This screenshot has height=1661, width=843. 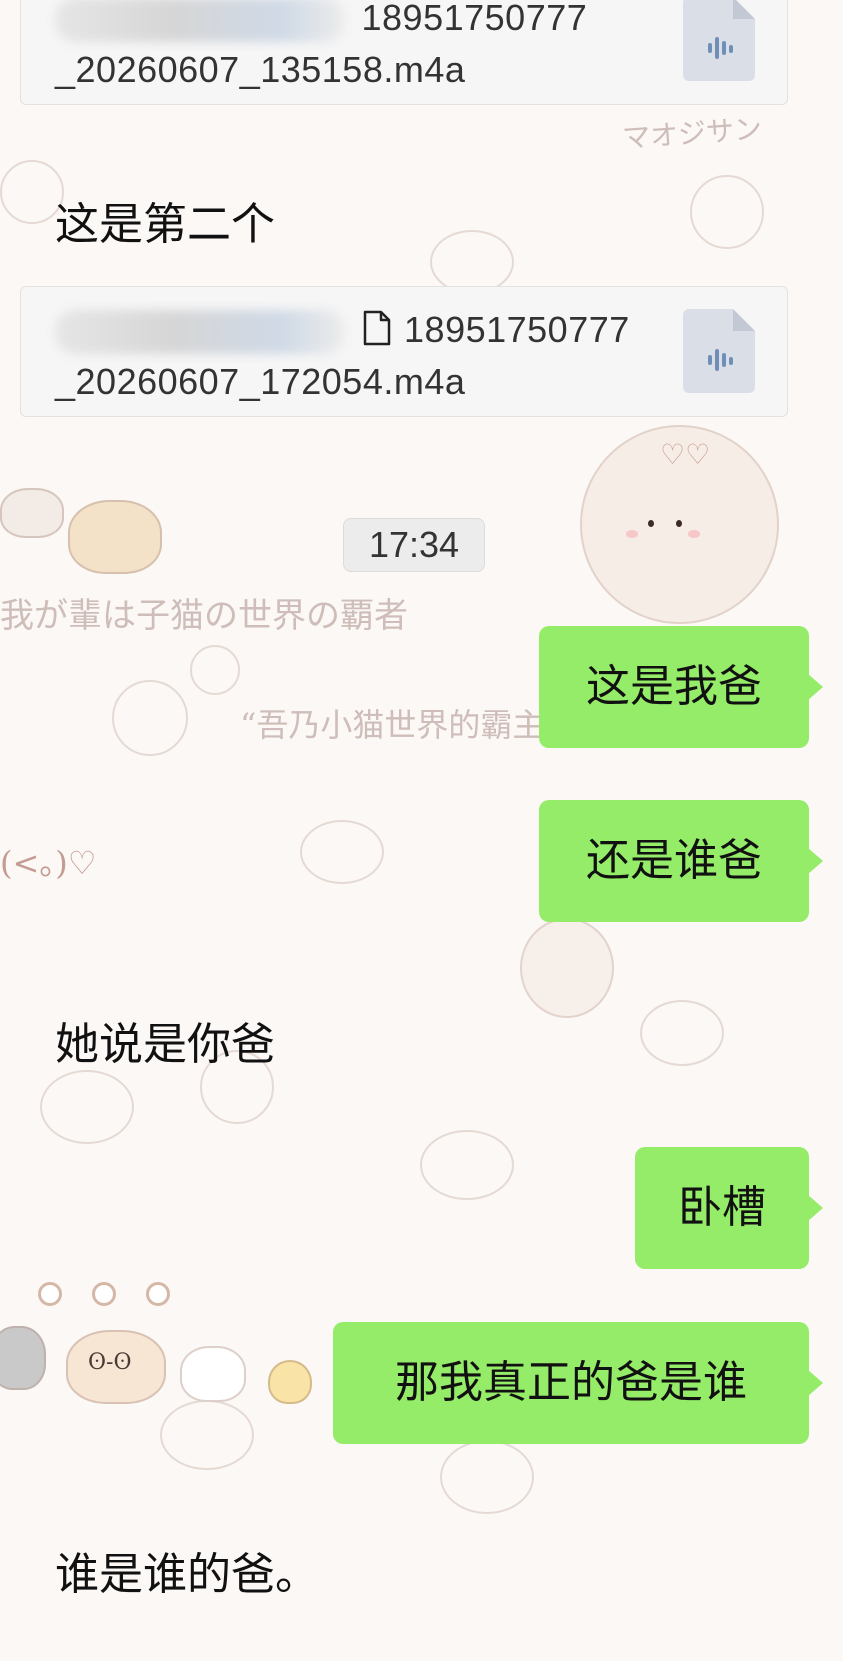 I want to click on incoming-text-message: 谁是谁的爸。, so click(x=187, y=1574).